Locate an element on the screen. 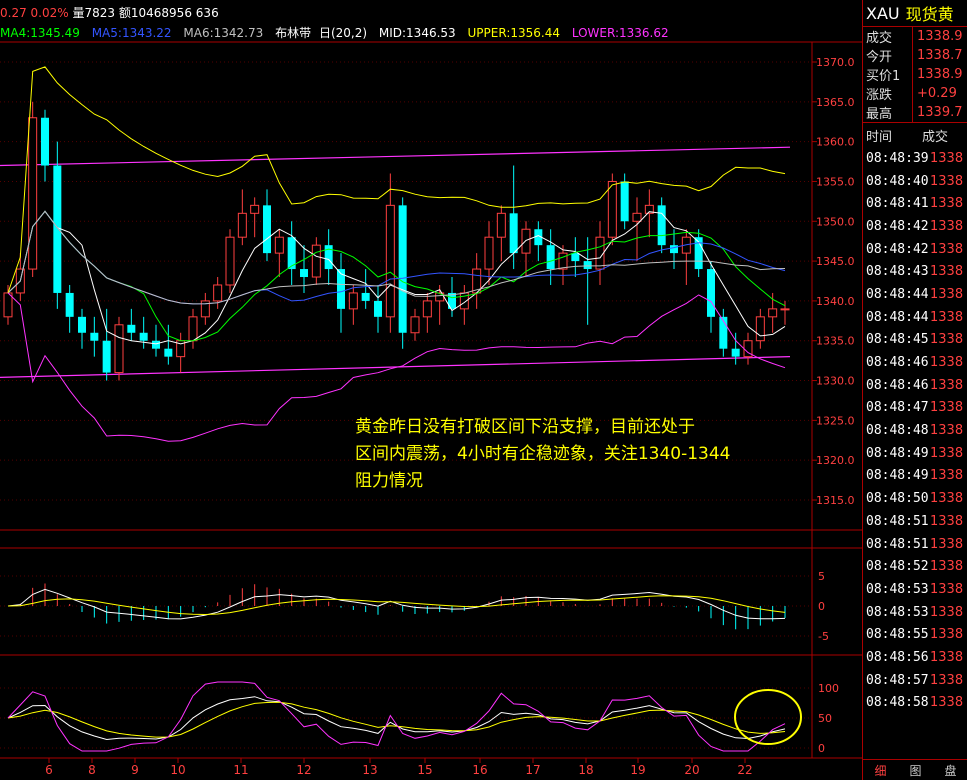  change-pct: 0.02% is located at coordinates (49, 13).